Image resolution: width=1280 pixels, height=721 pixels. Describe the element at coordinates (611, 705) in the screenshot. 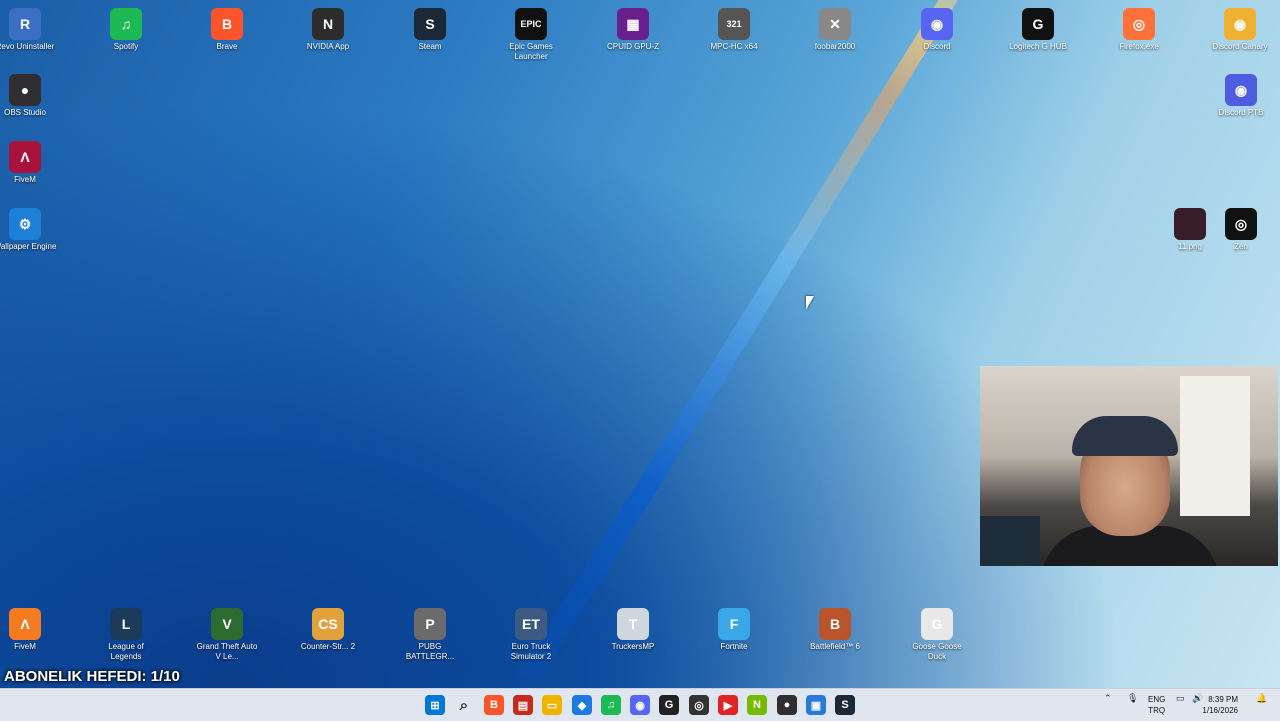

I see `spotify-taskbar: ♫` at that location.